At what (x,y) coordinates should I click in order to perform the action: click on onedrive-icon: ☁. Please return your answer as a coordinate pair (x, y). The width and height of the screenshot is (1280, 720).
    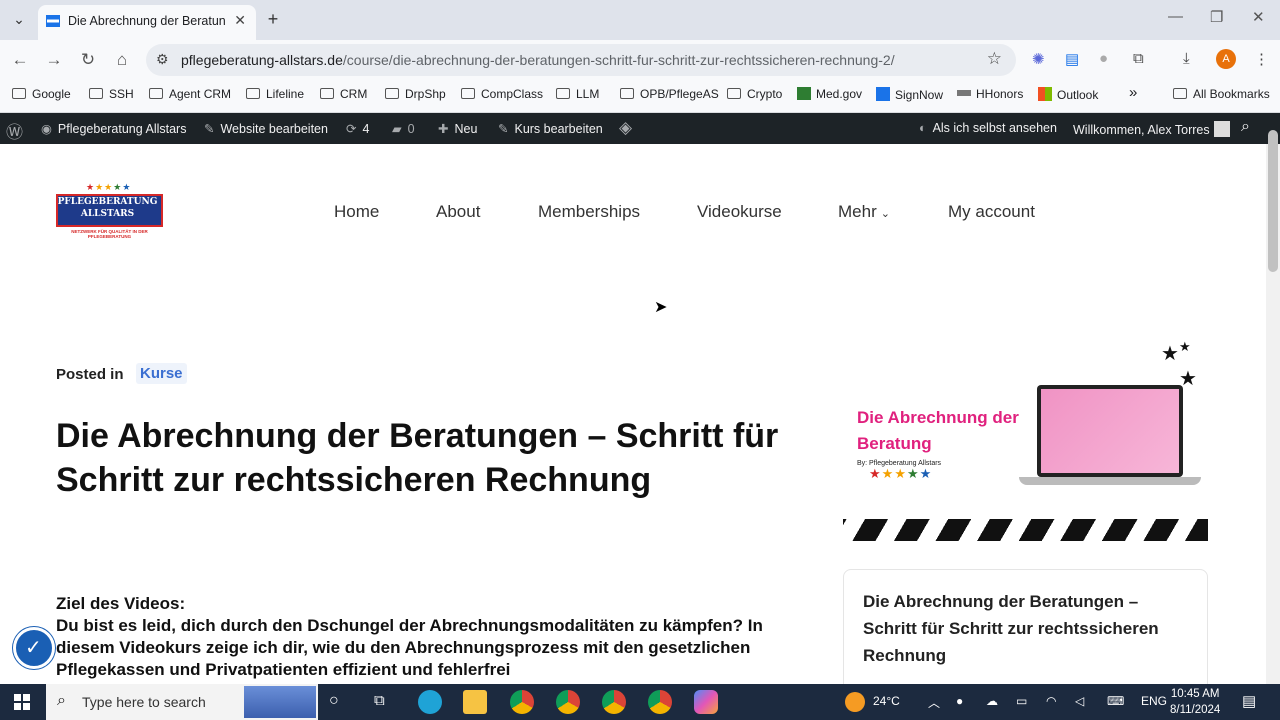
    Looking at the image, I should click on (992, 701).